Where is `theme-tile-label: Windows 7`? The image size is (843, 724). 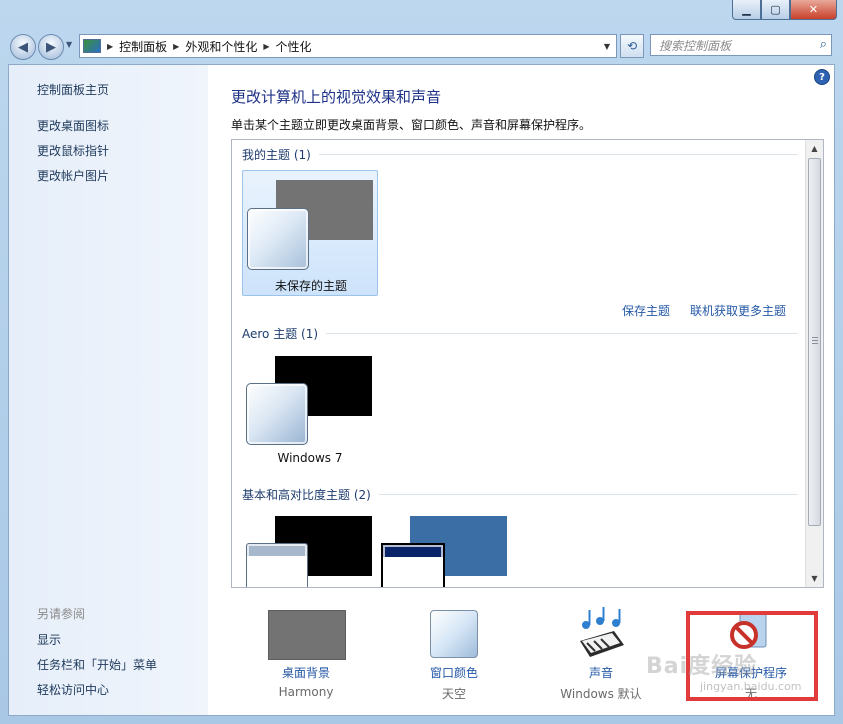 theme-tile-label: Windows 7 is located at coordinates (310, 458).